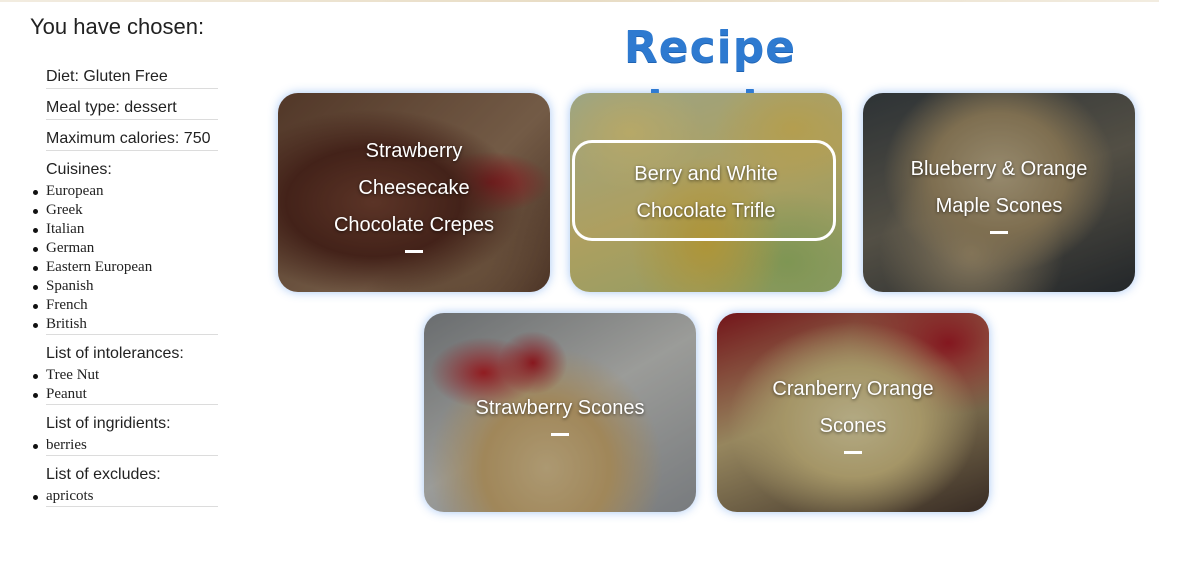 This screenshot has width=1179, height=581. I want to click on recipe-card: Strawberry Cheesecake Chocolate Crepes, so click(414, 192).